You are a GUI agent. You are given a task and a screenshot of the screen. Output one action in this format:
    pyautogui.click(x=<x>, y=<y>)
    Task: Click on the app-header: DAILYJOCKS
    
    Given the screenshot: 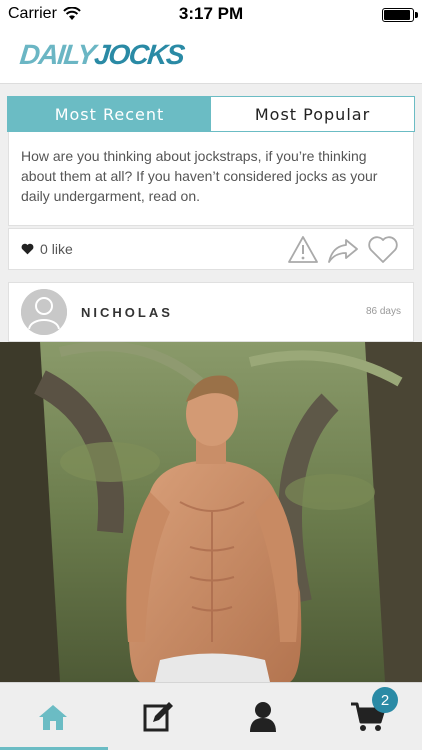 What is the action you would take?
    pyautogui.click(x=211, y=57)
    